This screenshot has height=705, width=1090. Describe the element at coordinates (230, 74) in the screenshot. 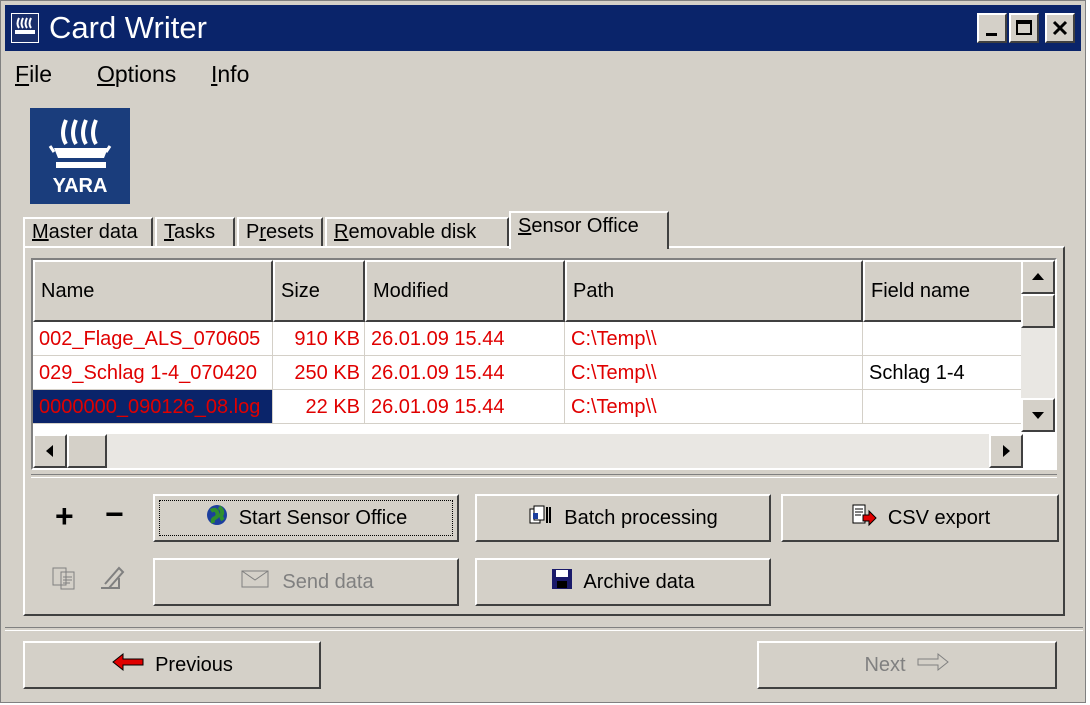

I see `menu-info: Info` at that location.